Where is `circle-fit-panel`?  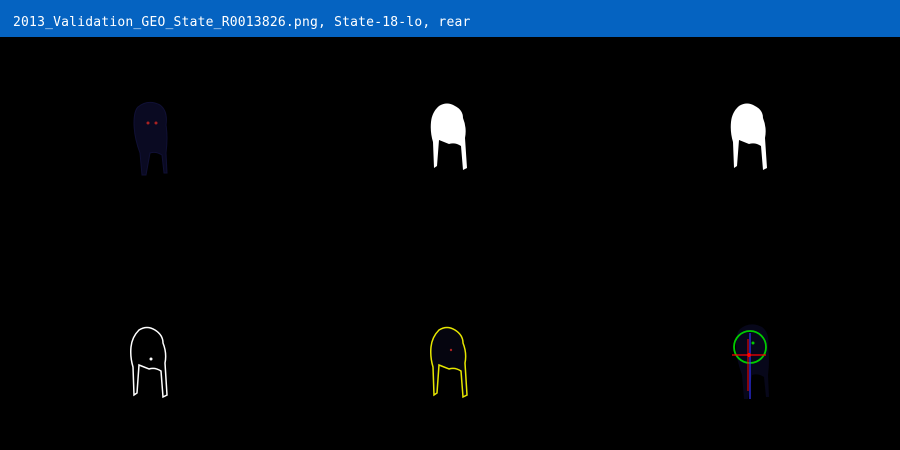
circle-fit-panel is located at coordinates (752, 364).